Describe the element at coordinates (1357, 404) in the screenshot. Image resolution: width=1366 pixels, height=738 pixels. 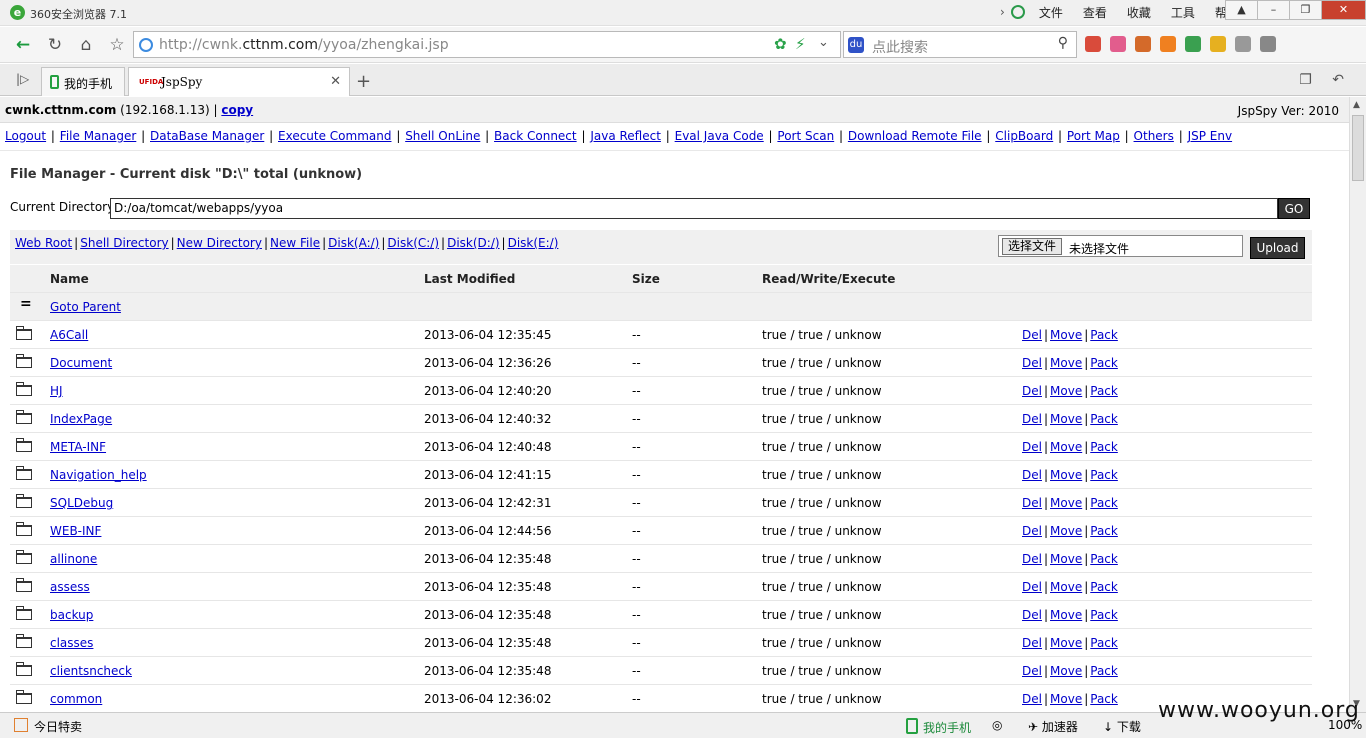
I see `vertical-scrollbar: ▲ ▼` at that location.